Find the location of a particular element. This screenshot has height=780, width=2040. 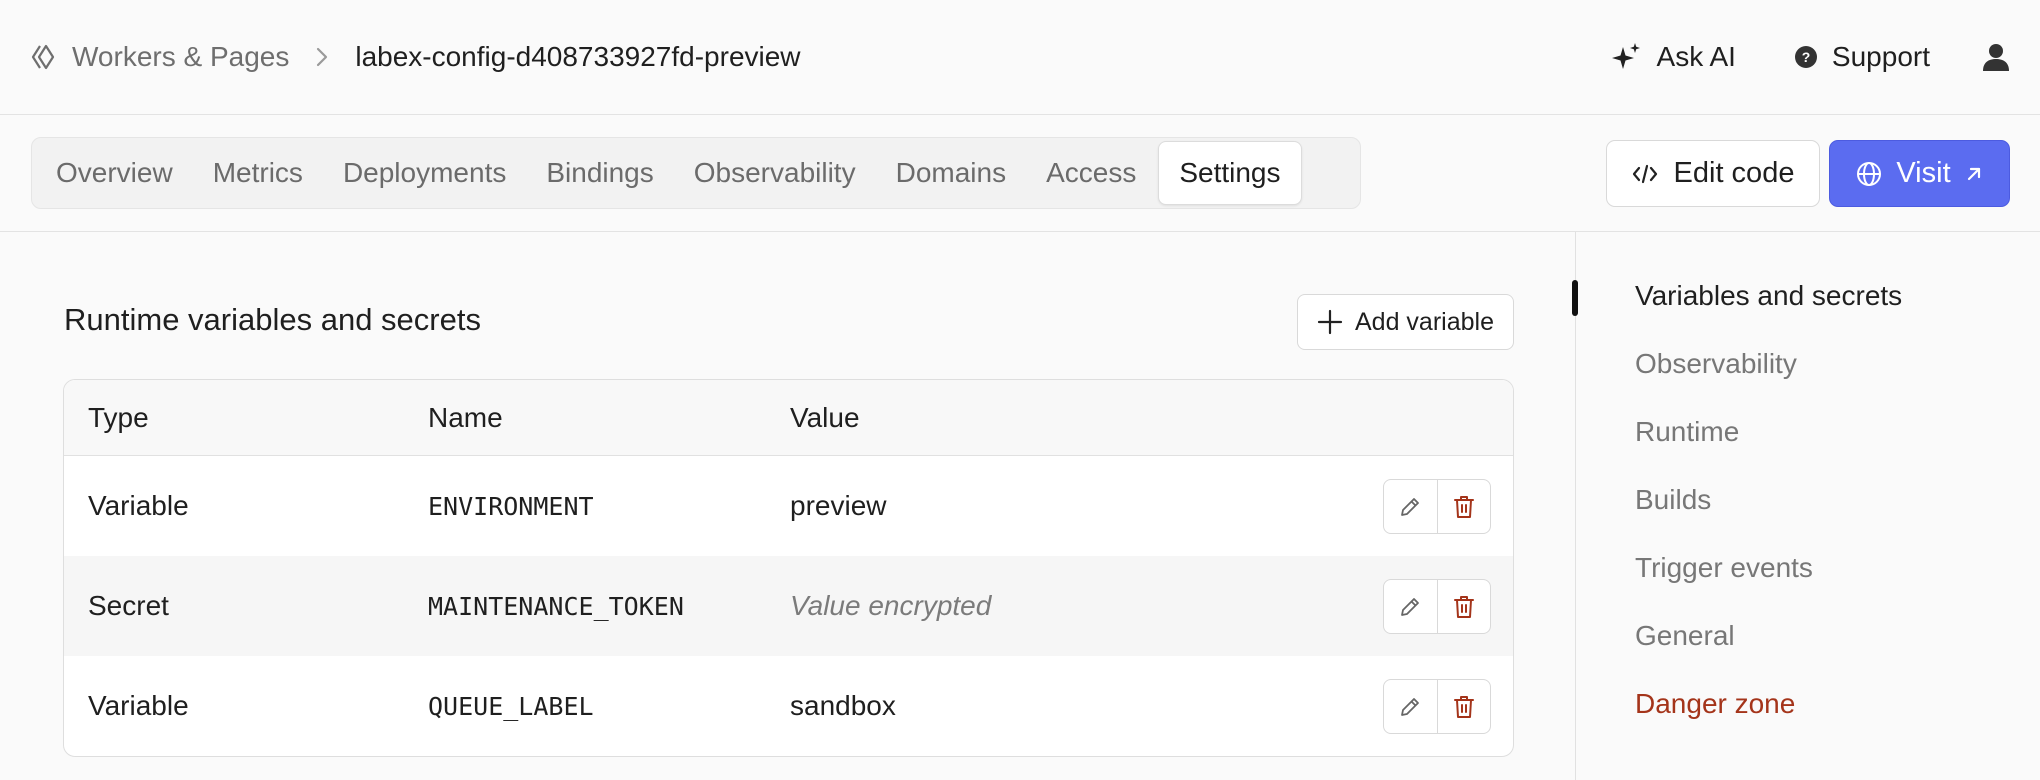

column-header-type: Type is located at coordinates (118, 417).